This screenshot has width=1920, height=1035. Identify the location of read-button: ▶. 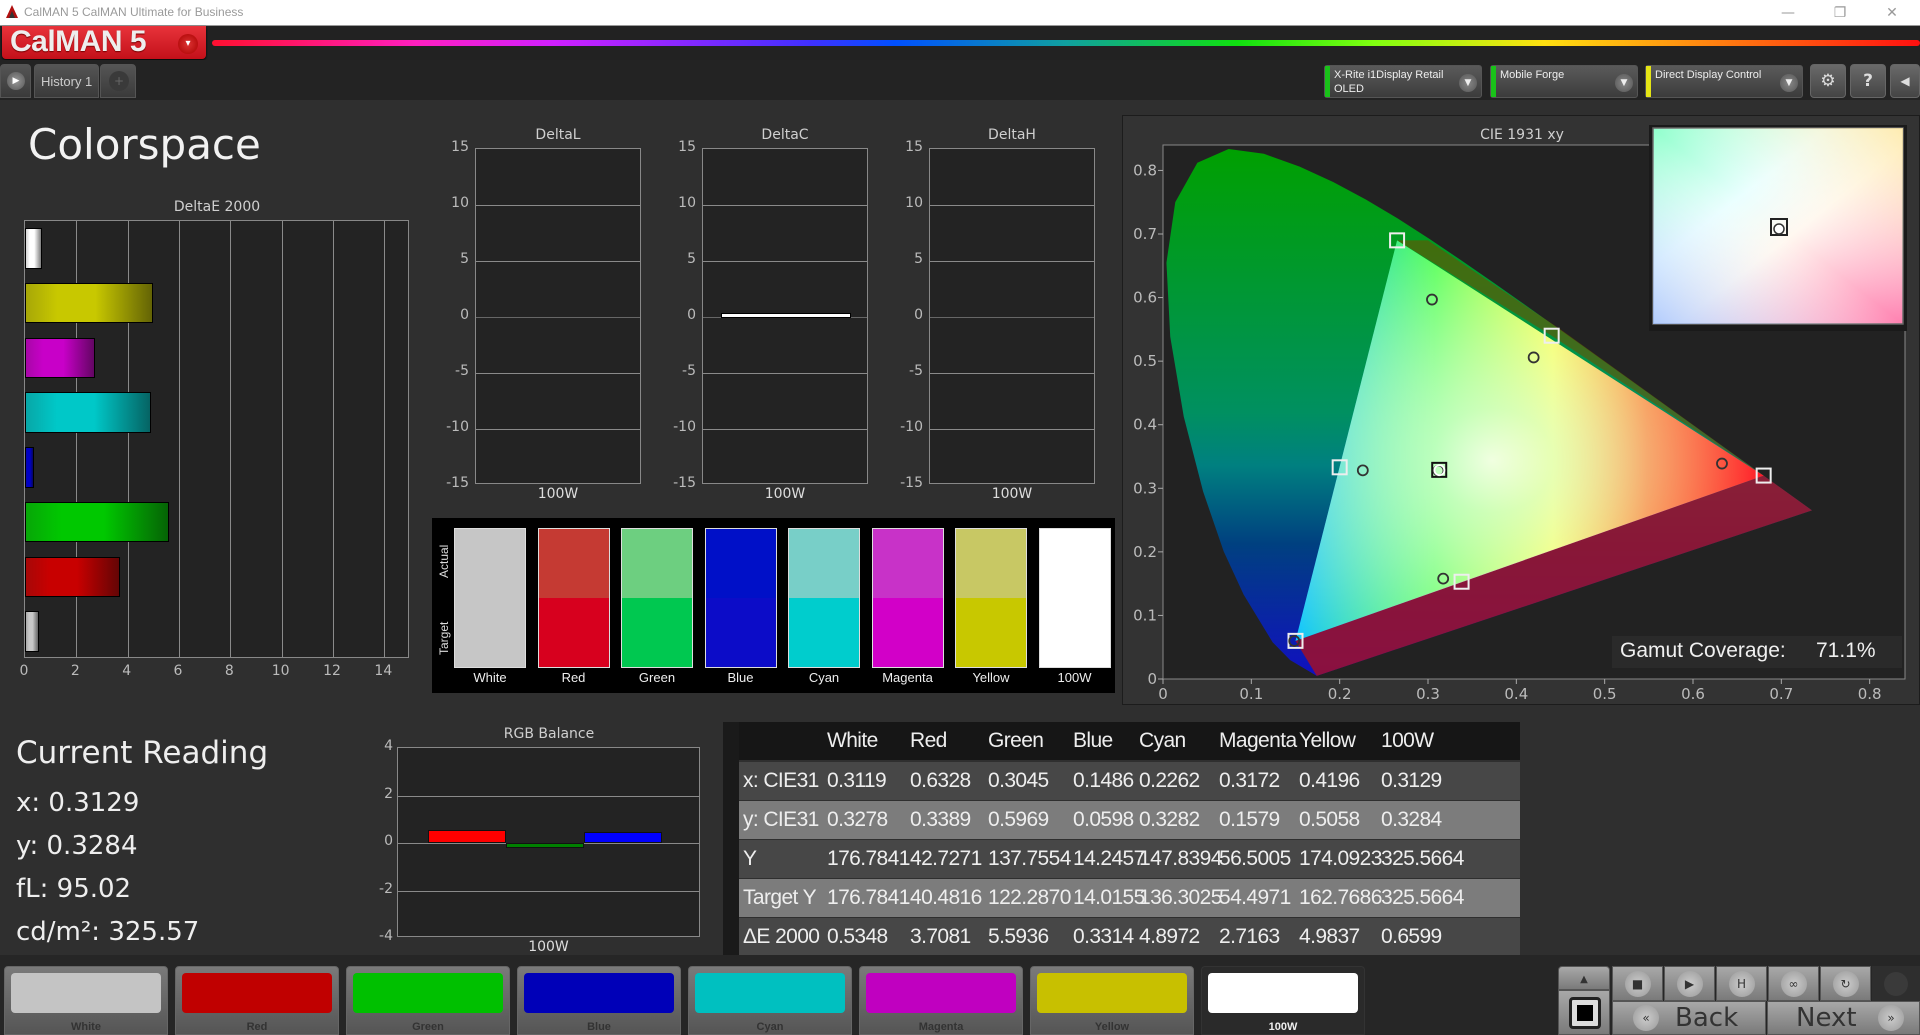
(1689, 983).